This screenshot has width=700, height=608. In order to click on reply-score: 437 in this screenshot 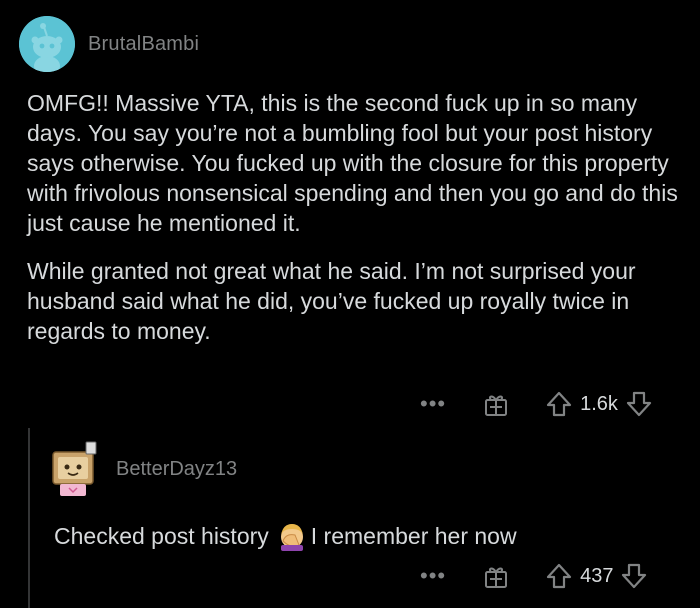, I will do `click(597, 575)`.